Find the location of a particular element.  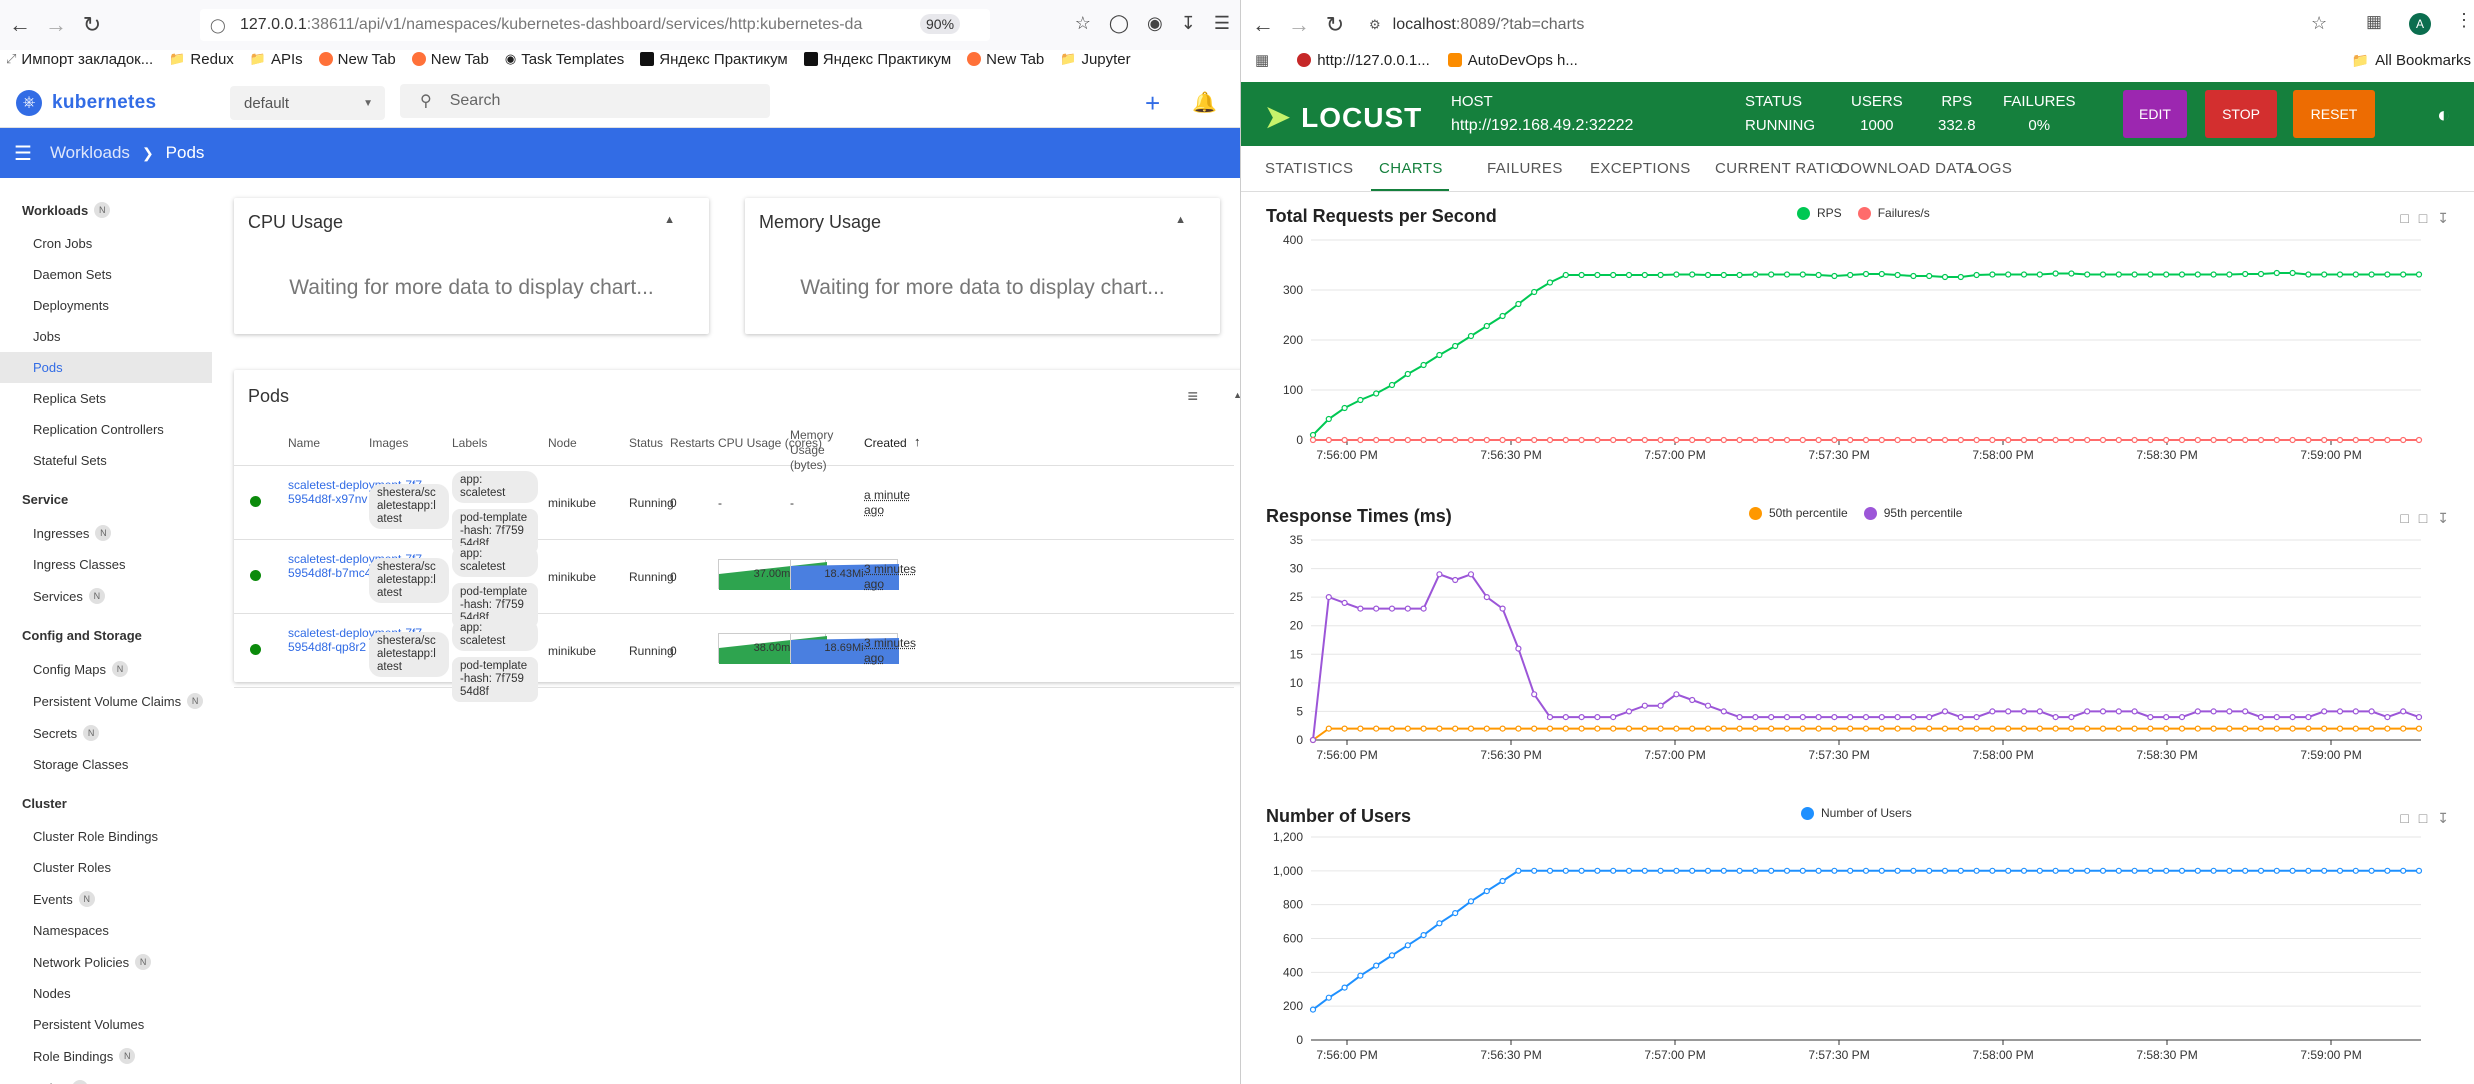

pocket-icon: ◯ is located at coordinates (1119, 23).